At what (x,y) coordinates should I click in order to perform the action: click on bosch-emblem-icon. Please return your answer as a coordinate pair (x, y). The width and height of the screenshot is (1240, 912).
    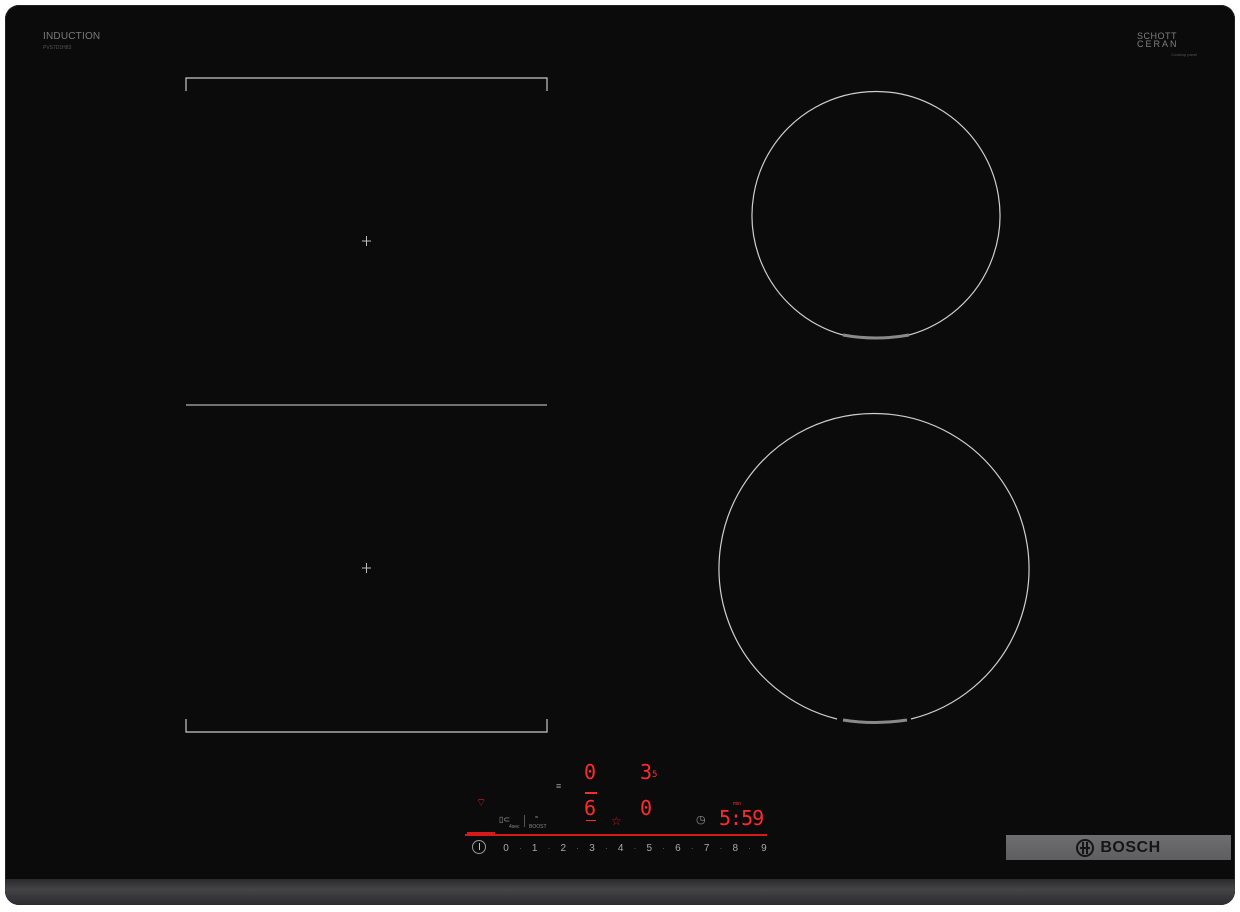
    Looking at the image, I should click on (1085, 847).